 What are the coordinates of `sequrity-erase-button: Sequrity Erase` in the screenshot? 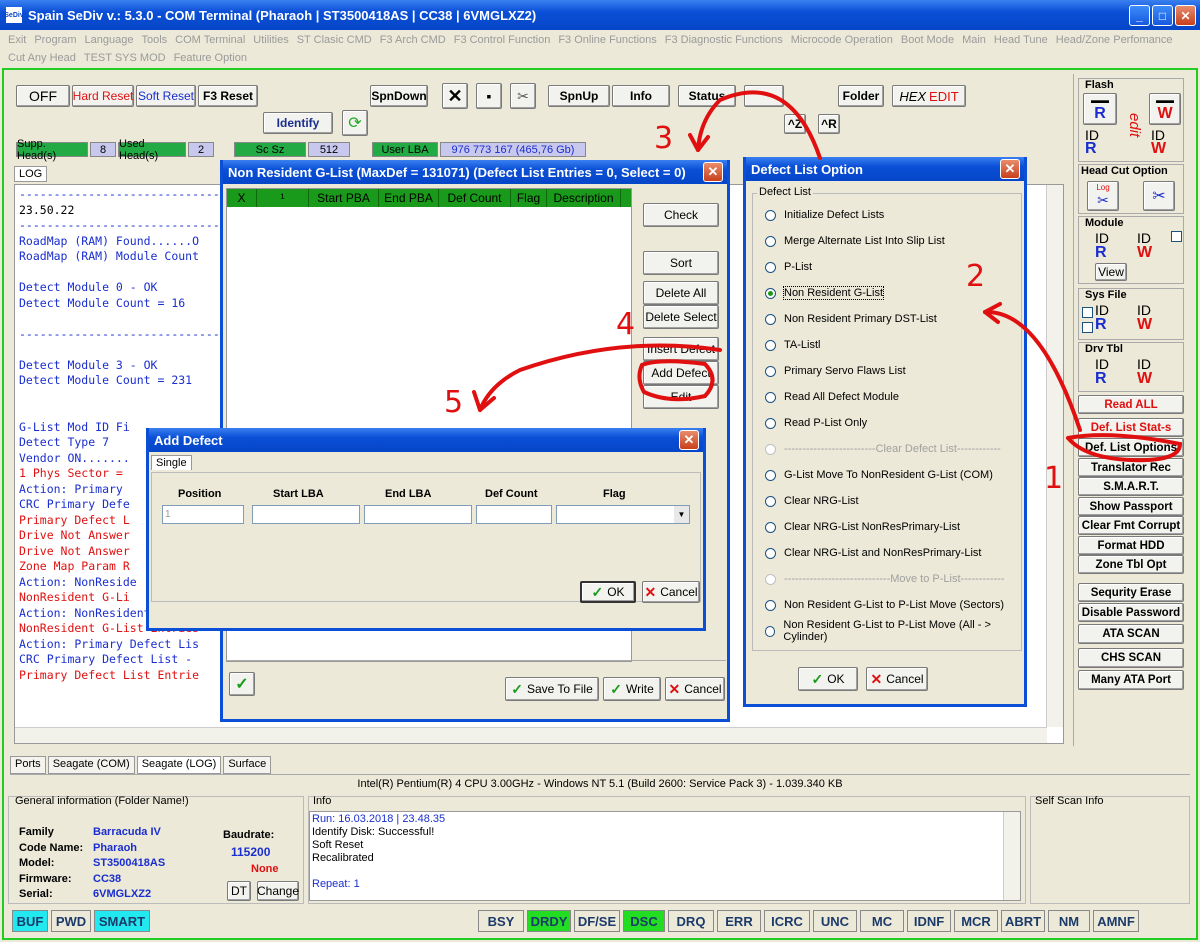 It's located at (1131, 592).